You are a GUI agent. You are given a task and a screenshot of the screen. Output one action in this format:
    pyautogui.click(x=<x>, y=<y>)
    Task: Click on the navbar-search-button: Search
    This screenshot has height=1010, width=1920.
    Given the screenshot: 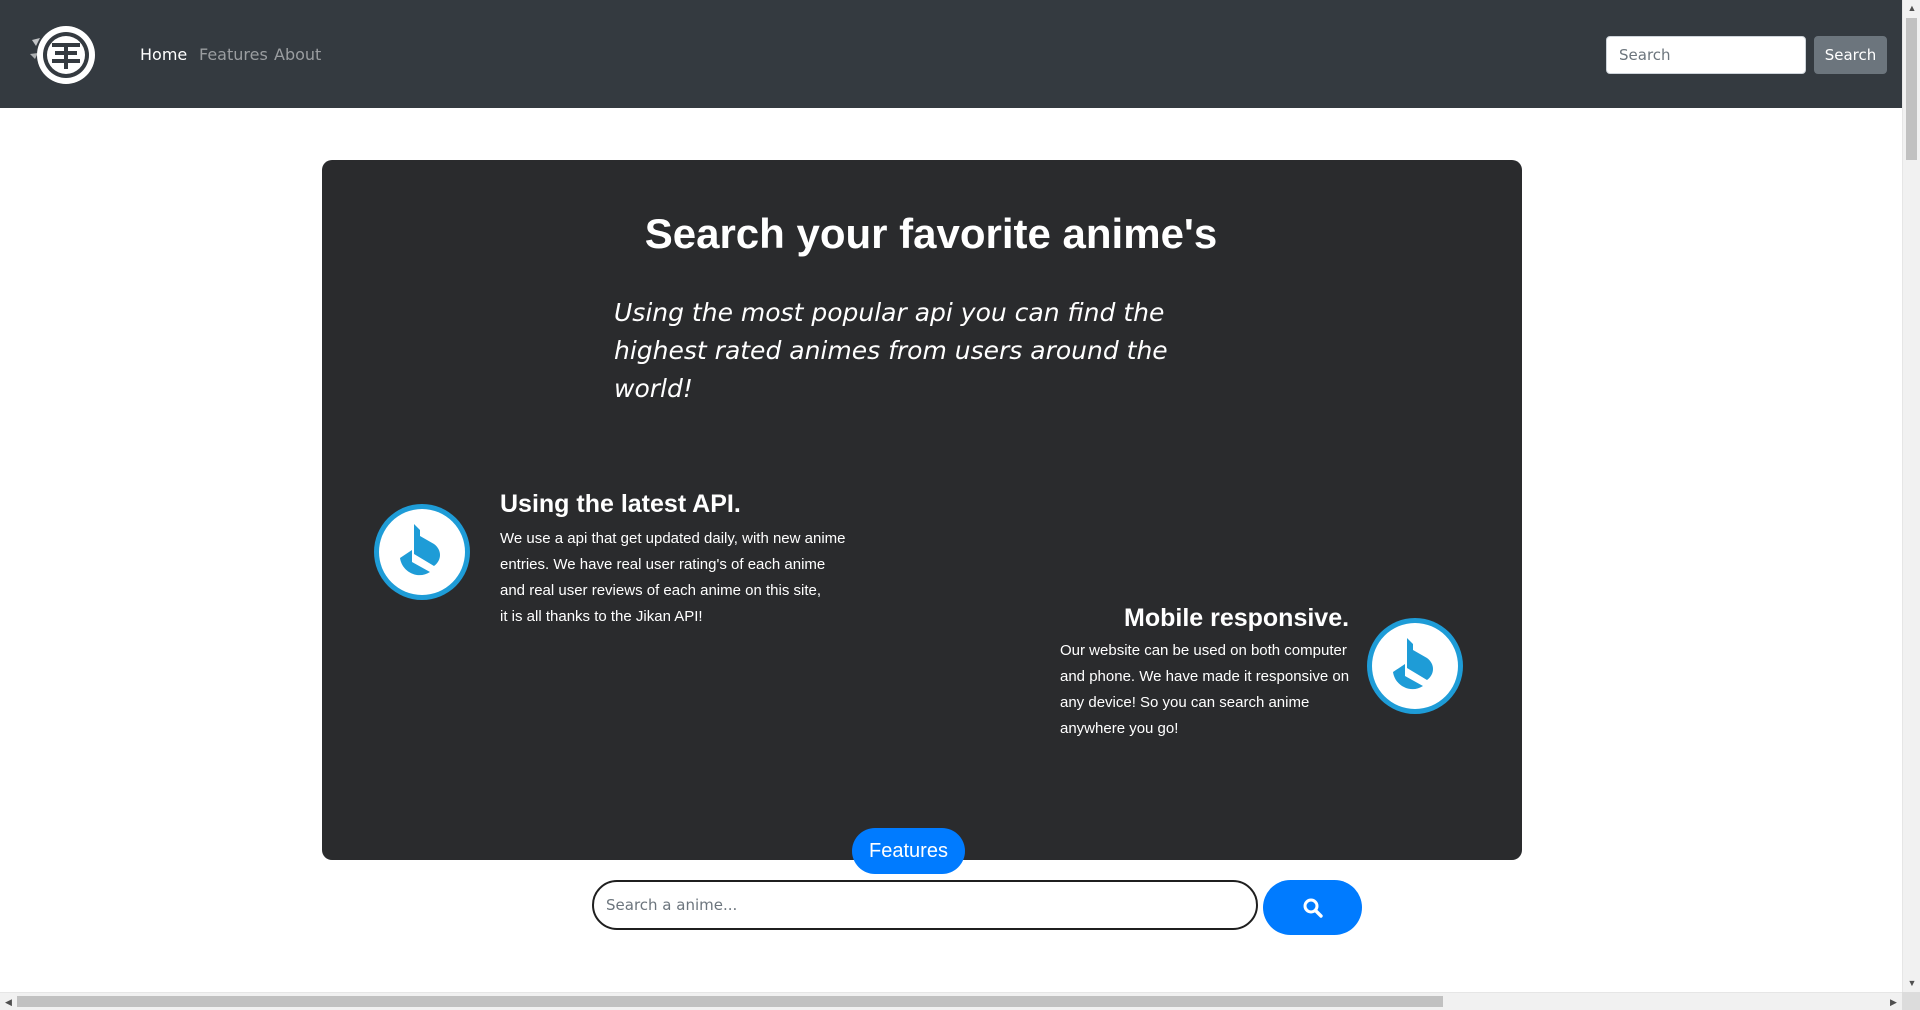 What is the action you would take?
    pyautogui.click(x=1850, y=55)
    